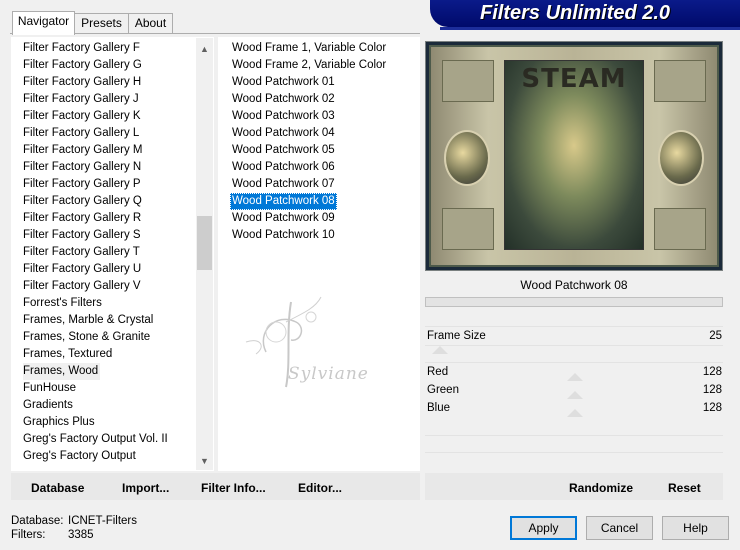 The width and height of the screenshot is (740, 550). Describe the element at coordinates (82, 235) in the screenshot. I see `category-item: Filter Factory Gallery S` at that location.